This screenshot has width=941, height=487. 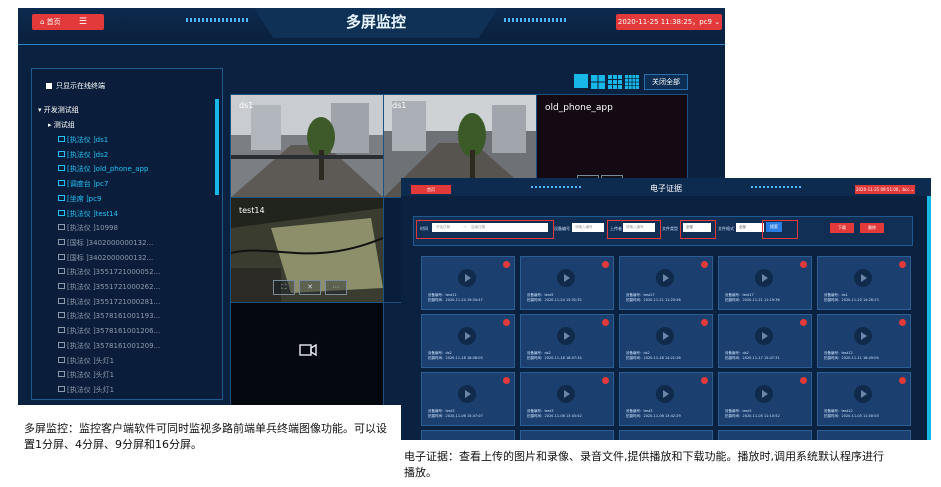 I want to click on evidence-tile: 设备编号：test12 拍摄时间：2020-11-11 16:49:04, so click(x=864, y=341).